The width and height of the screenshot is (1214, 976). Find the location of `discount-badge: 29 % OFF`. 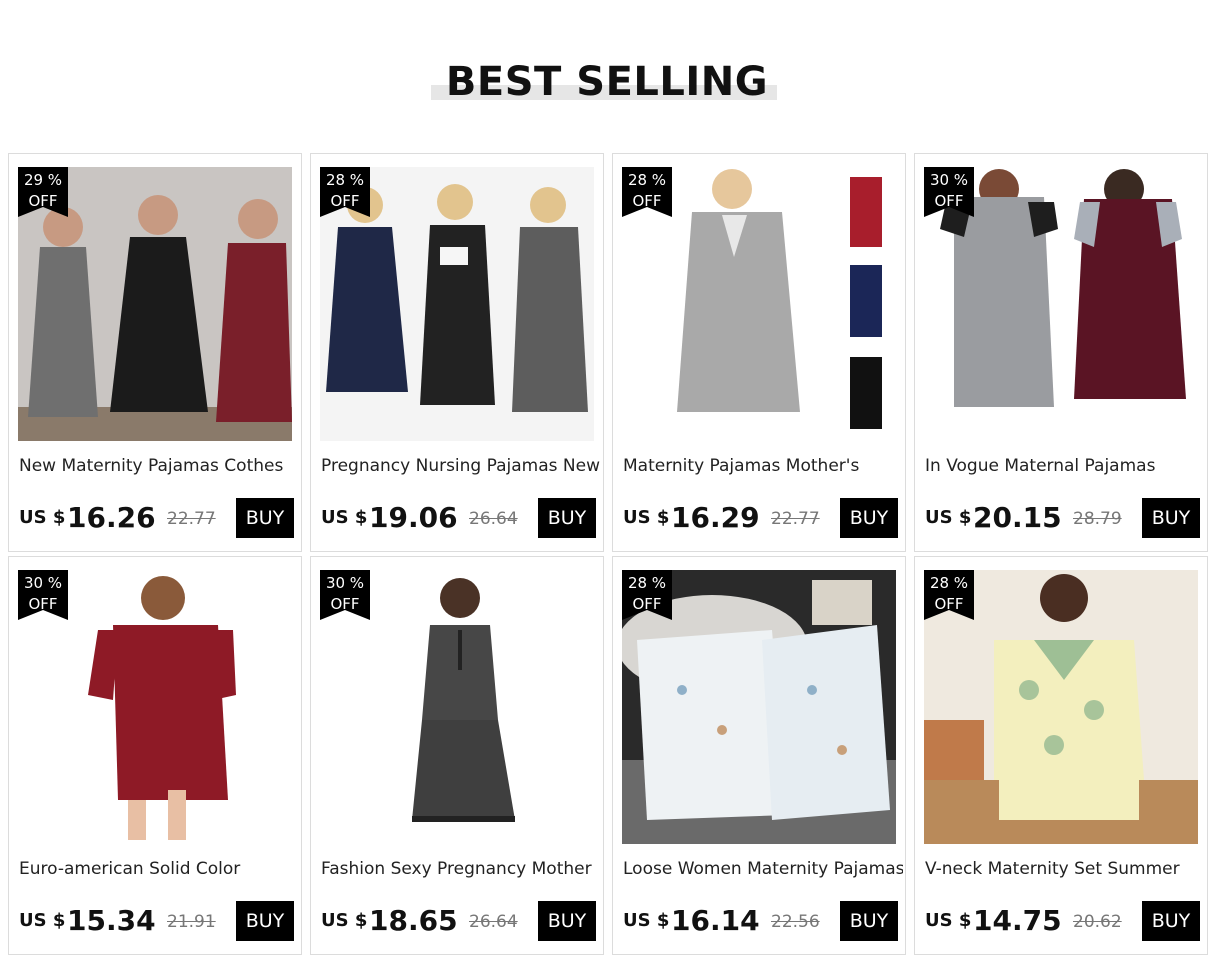

discount-badge: 29 % OFF is located at coordinates (43, 192).